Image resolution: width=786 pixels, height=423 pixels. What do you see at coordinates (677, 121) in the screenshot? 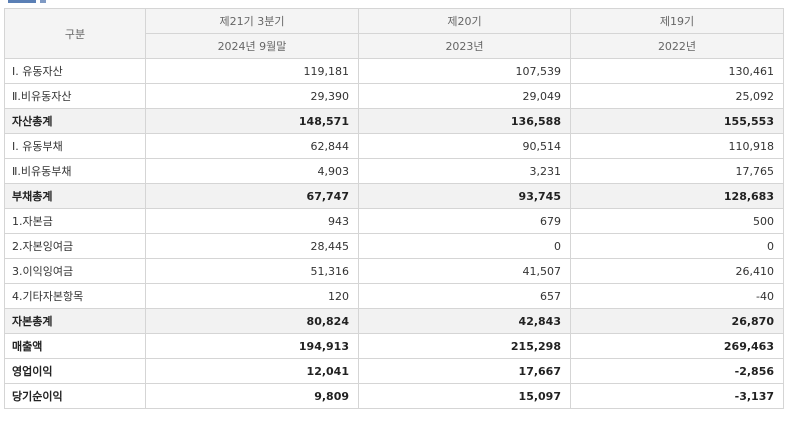
I see `row-value-period-3: 155,553` at bounding box center [677, 121].